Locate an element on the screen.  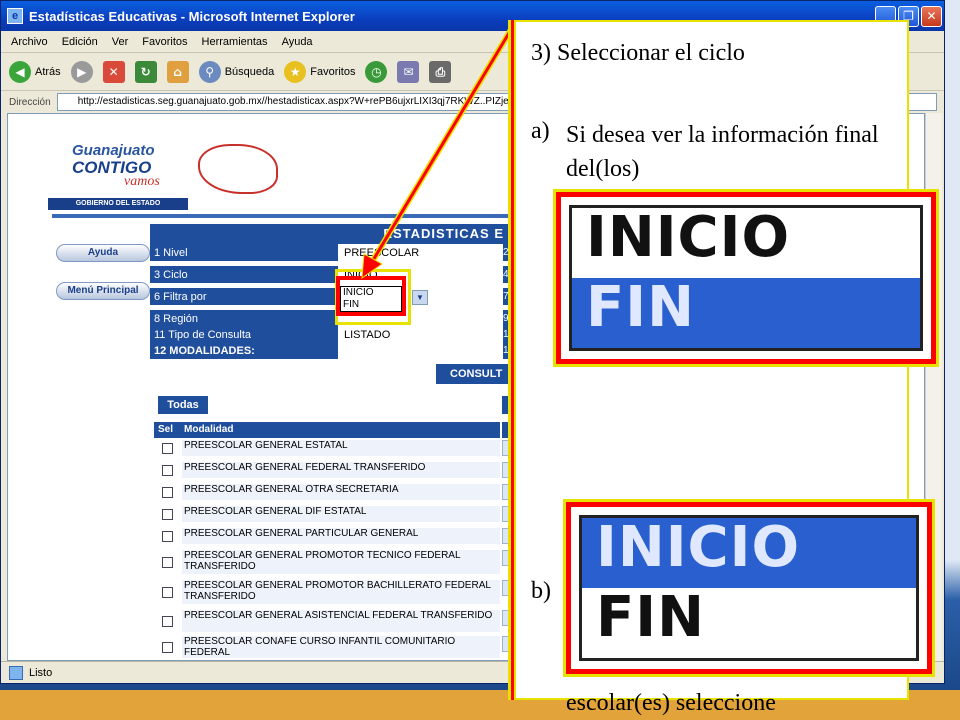
item-b-text: escolar(es) seleccione is located at coordinates (671, 703).